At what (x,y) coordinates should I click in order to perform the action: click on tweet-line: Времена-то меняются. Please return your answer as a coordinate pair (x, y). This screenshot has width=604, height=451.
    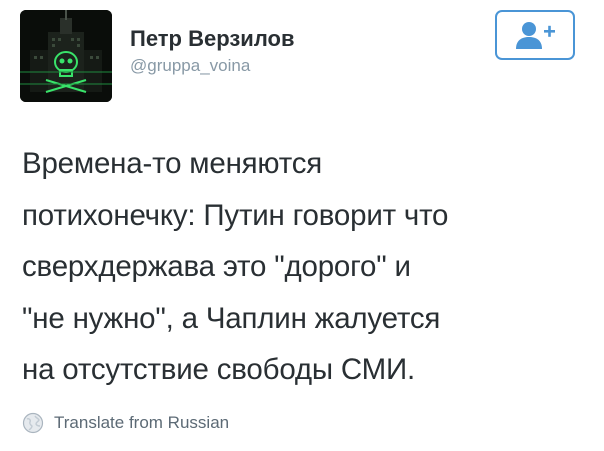
    Looking at the image, I should click on (172, 163).